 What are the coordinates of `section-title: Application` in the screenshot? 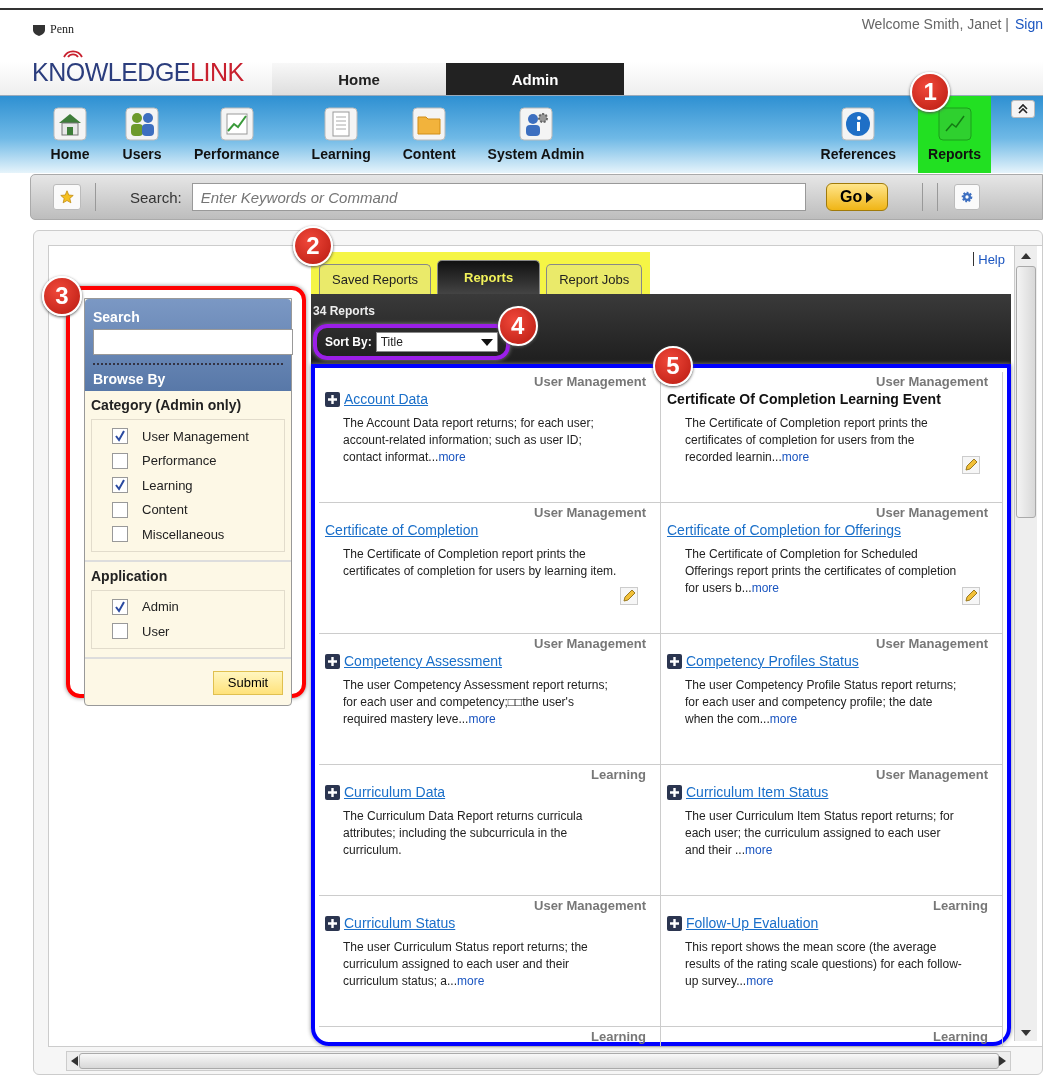 It's located at (130, 575).